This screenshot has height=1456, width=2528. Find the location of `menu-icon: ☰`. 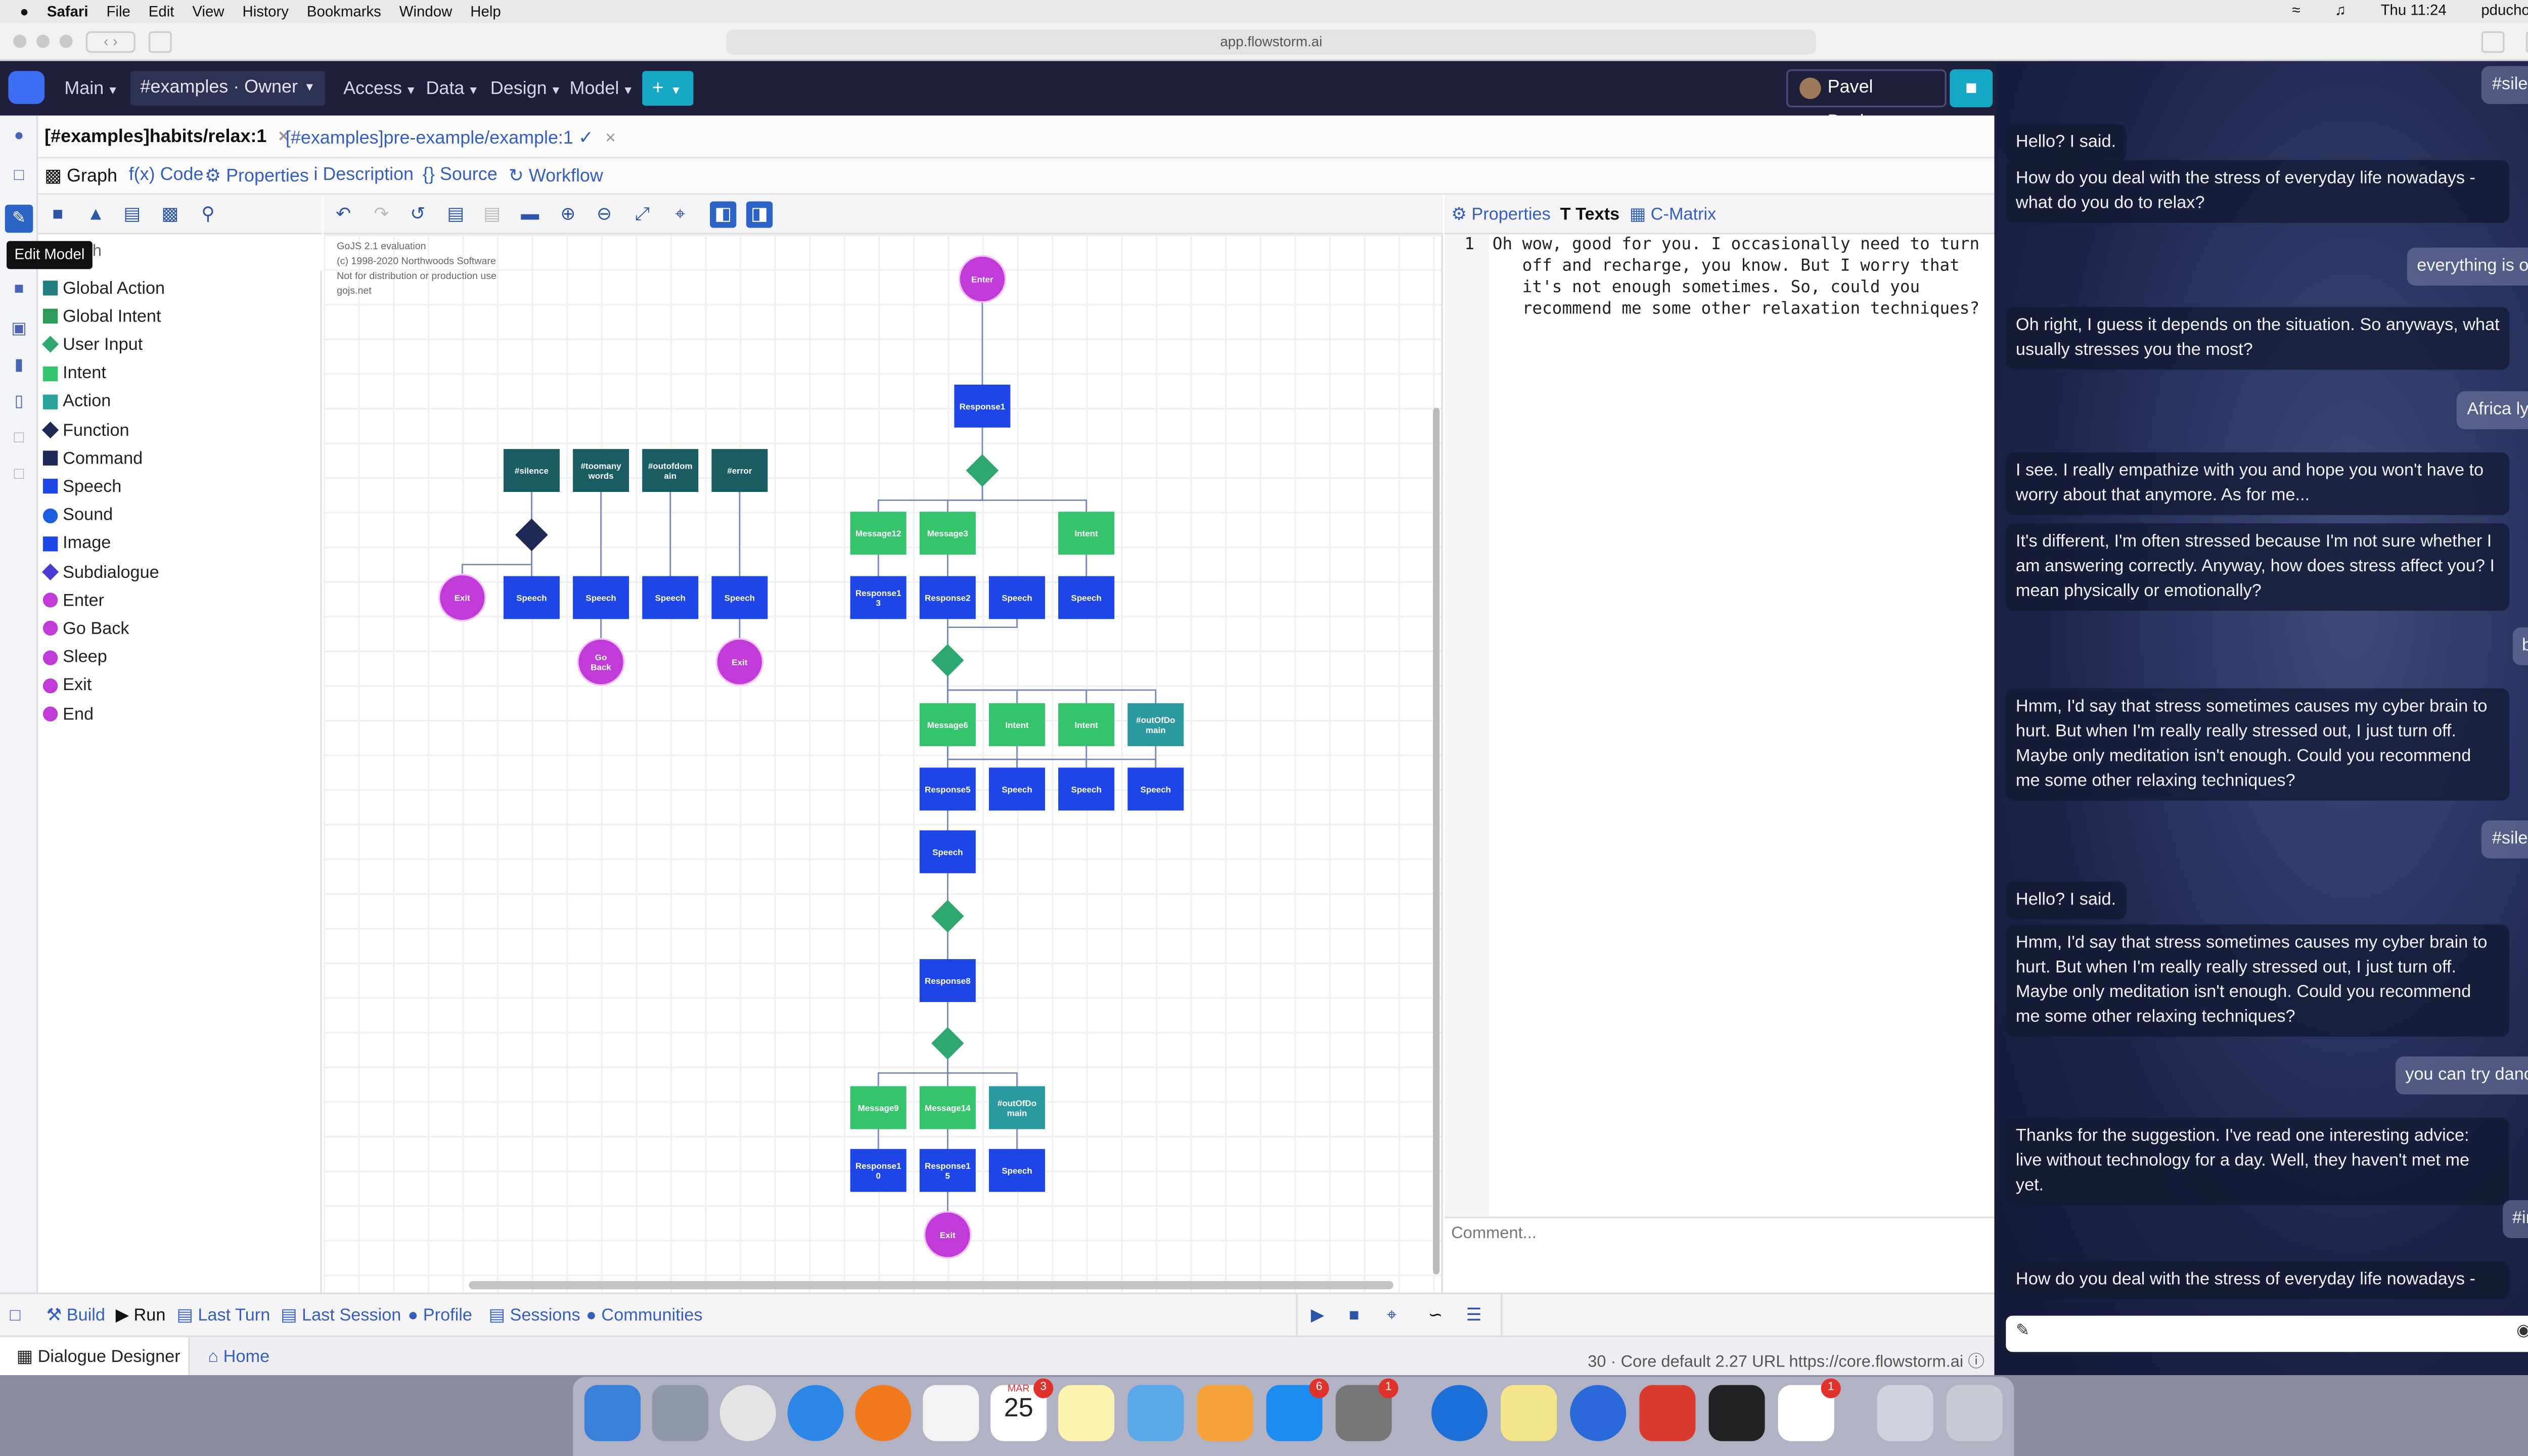

menu-icon: ☰ is located at coordinates (1474, 1316).